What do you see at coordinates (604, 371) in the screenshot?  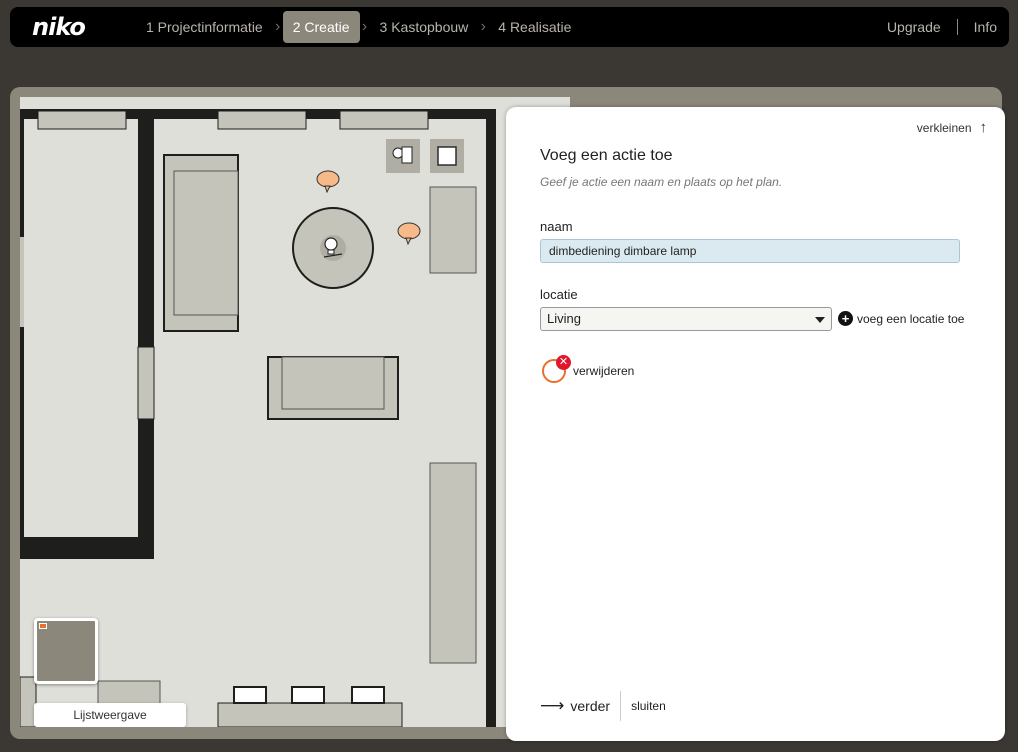 I see `delete-label: verwijderen` at bounding box center [604, 371].